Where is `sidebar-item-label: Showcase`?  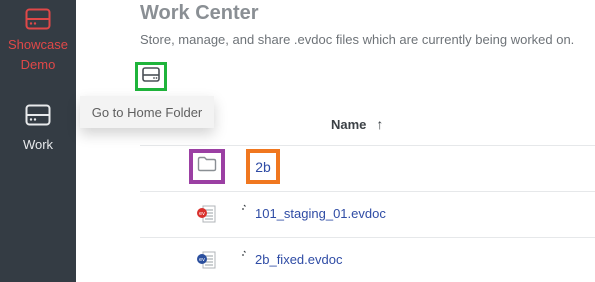 sidebar-item-label: Showcase is located at coordinates (38, 44).